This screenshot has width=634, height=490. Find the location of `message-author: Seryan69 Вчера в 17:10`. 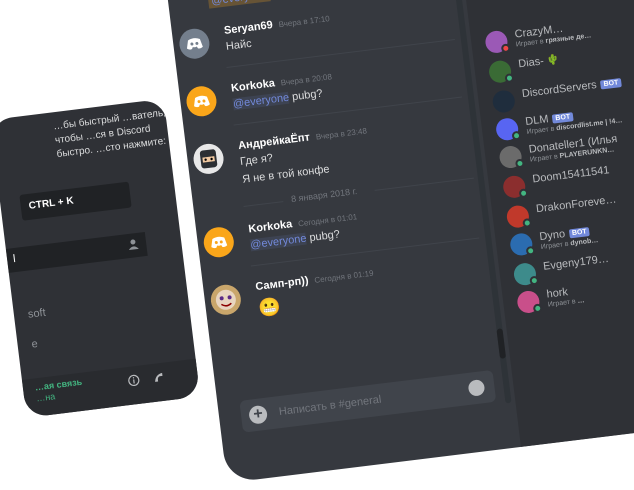

message-author: Seryan69 Вчера в 17:10 is located at coordinates (276, 24).